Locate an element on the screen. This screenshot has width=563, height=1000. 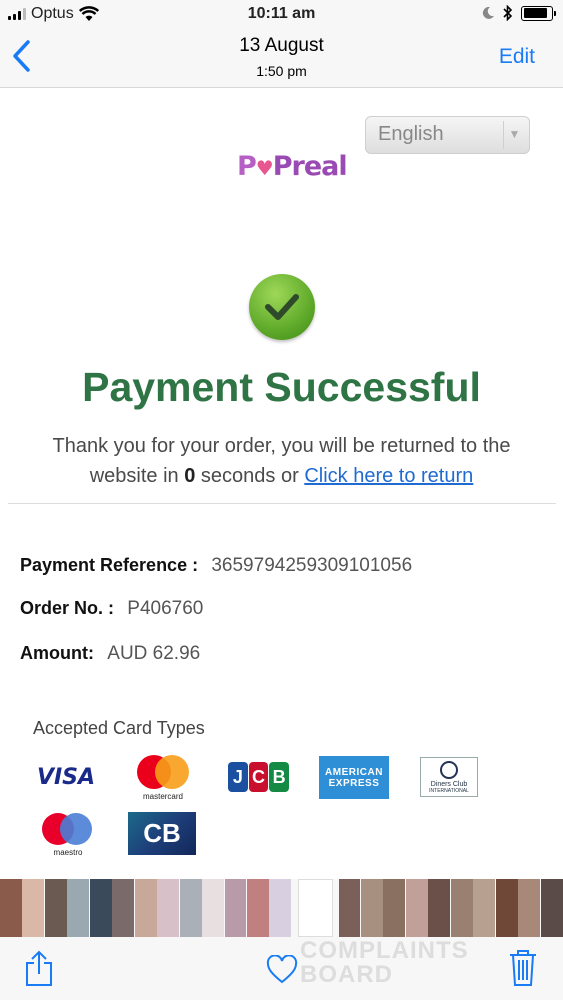
return-link: Click here to return is located at coordinates (388, 476).